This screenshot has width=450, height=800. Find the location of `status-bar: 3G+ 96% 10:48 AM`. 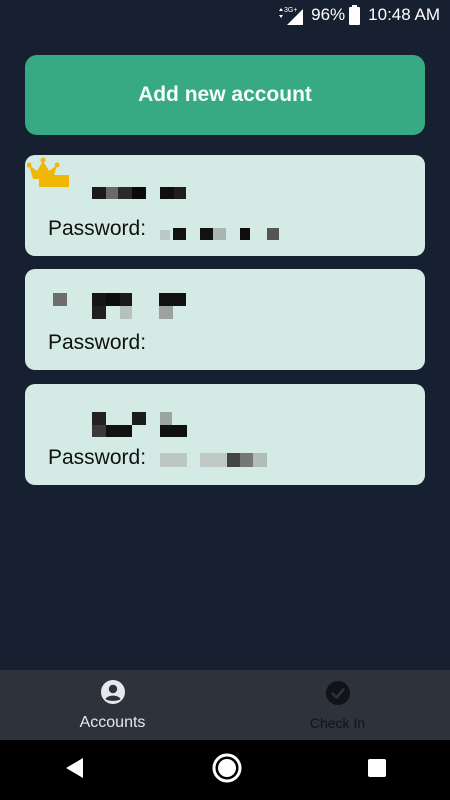

status-bar: 3G+ 96% 10:48 AM is located at coordinates (225, 15).